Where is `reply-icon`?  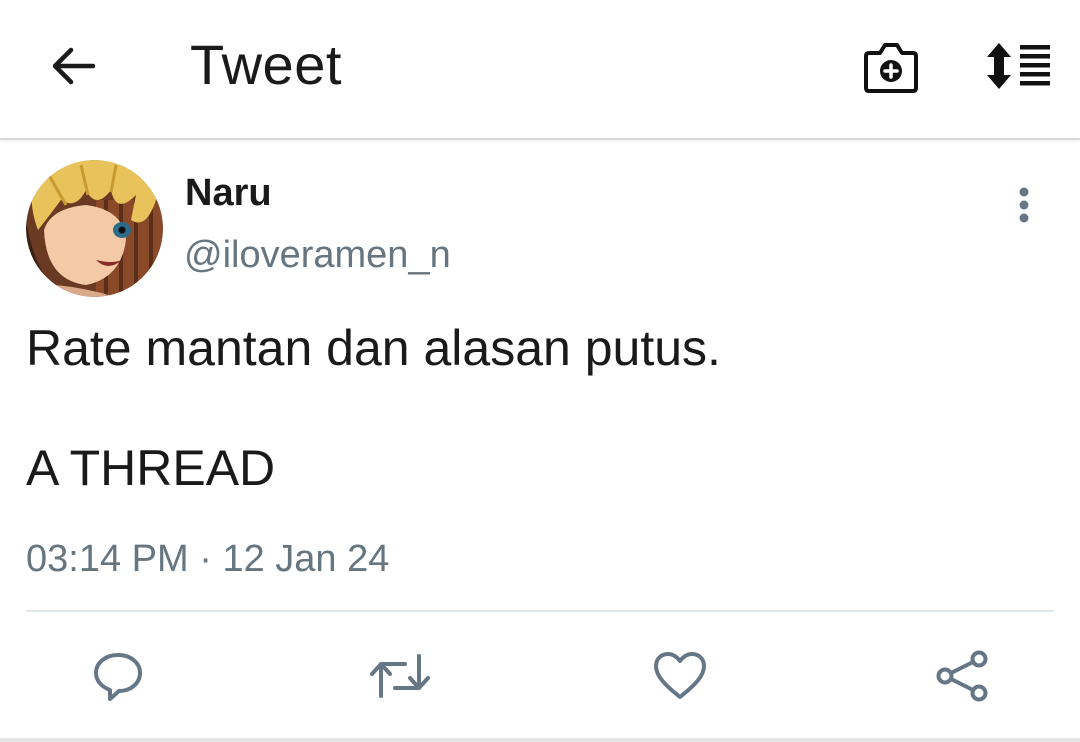
reply-icon is located at coordinates (118, 677).